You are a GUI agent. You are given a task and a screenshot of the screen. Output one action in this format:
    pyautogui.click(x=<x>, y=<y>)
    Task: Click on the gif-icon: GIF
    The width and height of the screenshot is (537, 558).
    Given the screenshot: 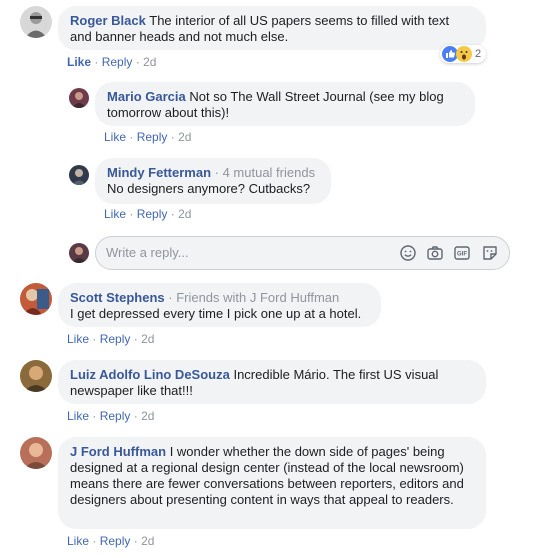 What is the action you would take?
    pyautogui.click(x=462, y=253)
    